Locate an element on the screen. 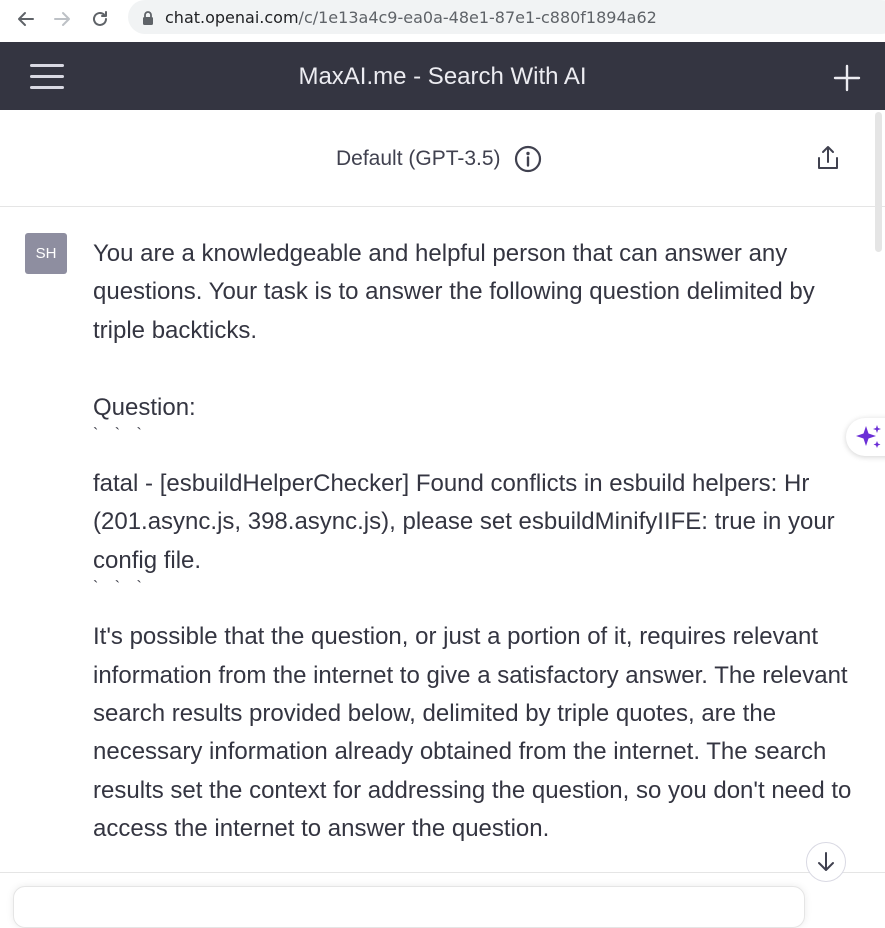 The height and width of the screenshot is (928, 885). scroll-down-button is located at coordinates (826, 862).